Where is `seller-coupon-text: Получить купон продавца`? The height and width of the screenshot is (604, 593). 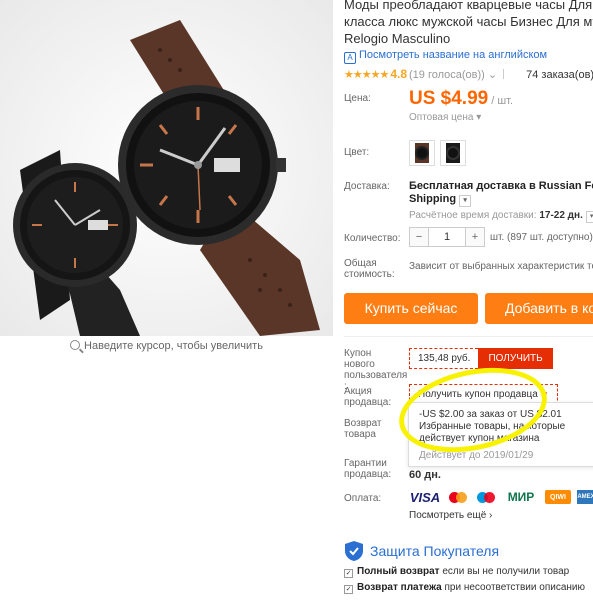 seller-coupon-text: Получить купон продавца is located at coordinates (478, 394).